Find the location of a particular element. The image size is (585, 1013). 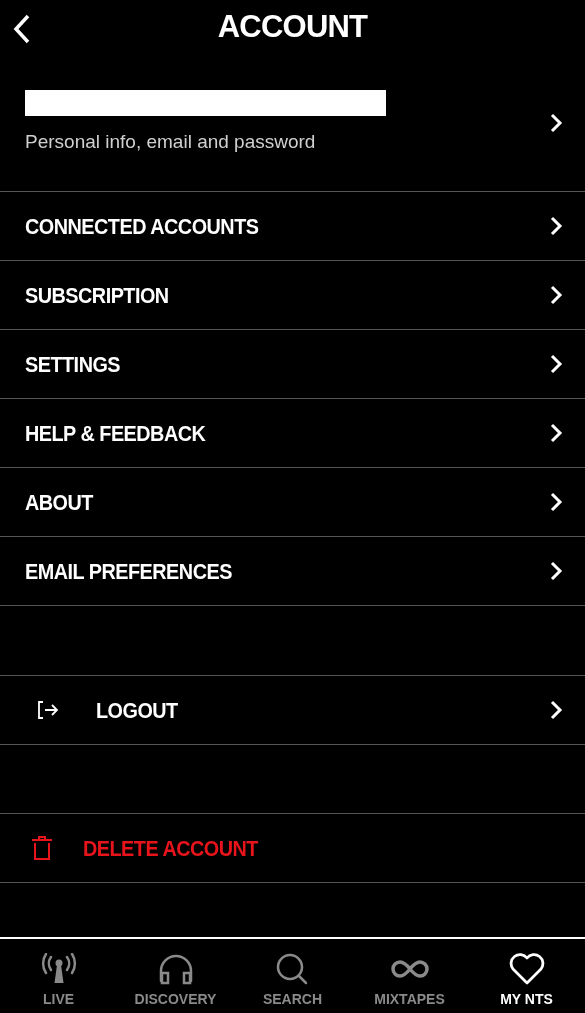

menu-label: HELP & FEEDBACK is located at coordinates (115, 433).